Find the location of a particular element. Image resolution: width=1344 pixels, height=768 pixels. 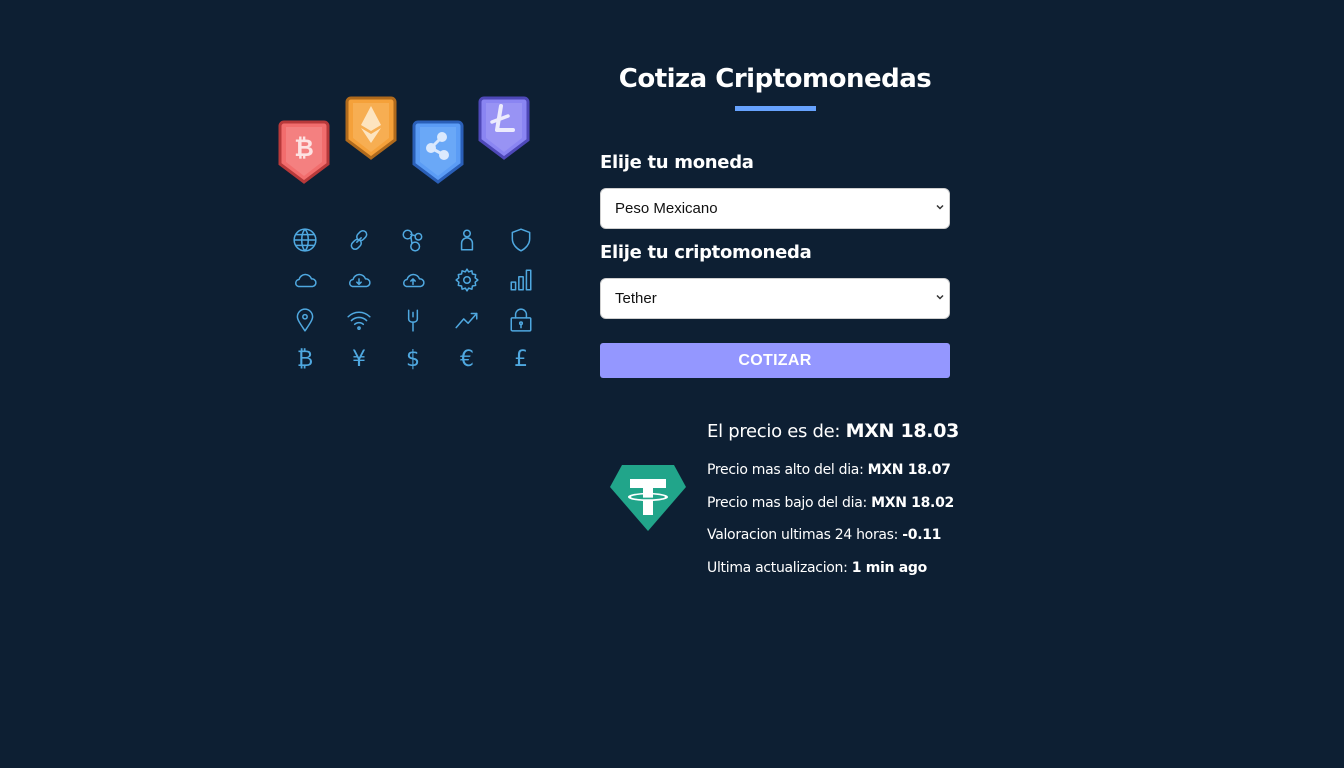

shield-icon is located at coordinates (521, 240).